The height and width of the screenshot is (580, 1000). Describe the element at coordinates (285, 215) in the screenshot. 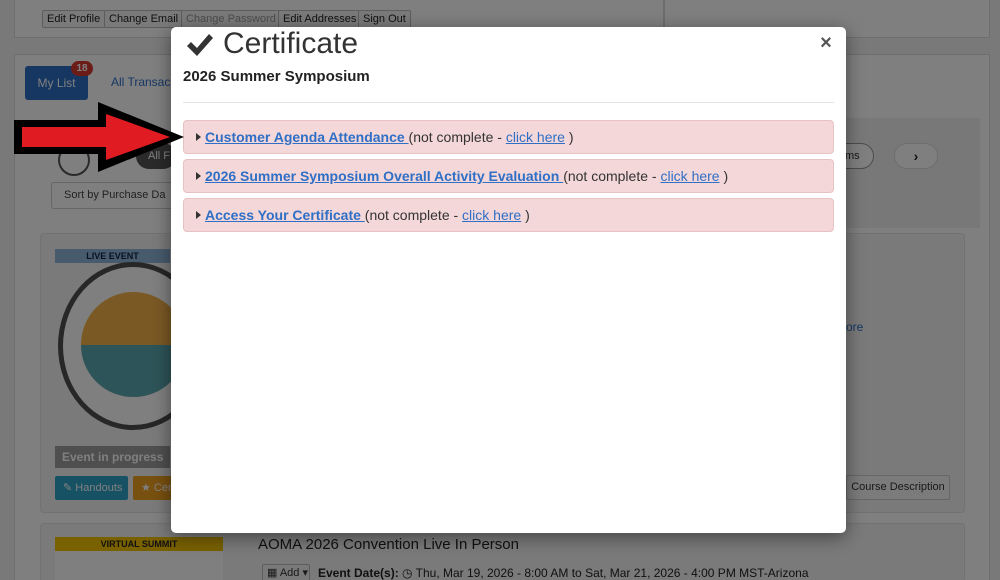

I see `task-title-link: Access Your Certificate` at that location.